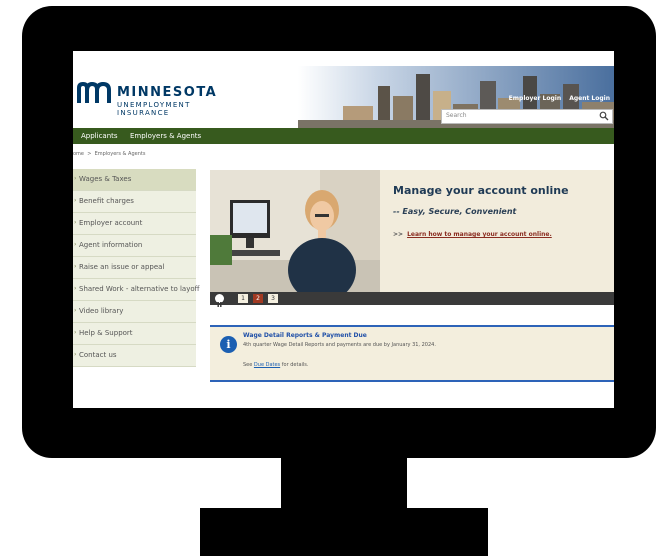  I want to click on carousel-page-2: 2, so click(258, 298).